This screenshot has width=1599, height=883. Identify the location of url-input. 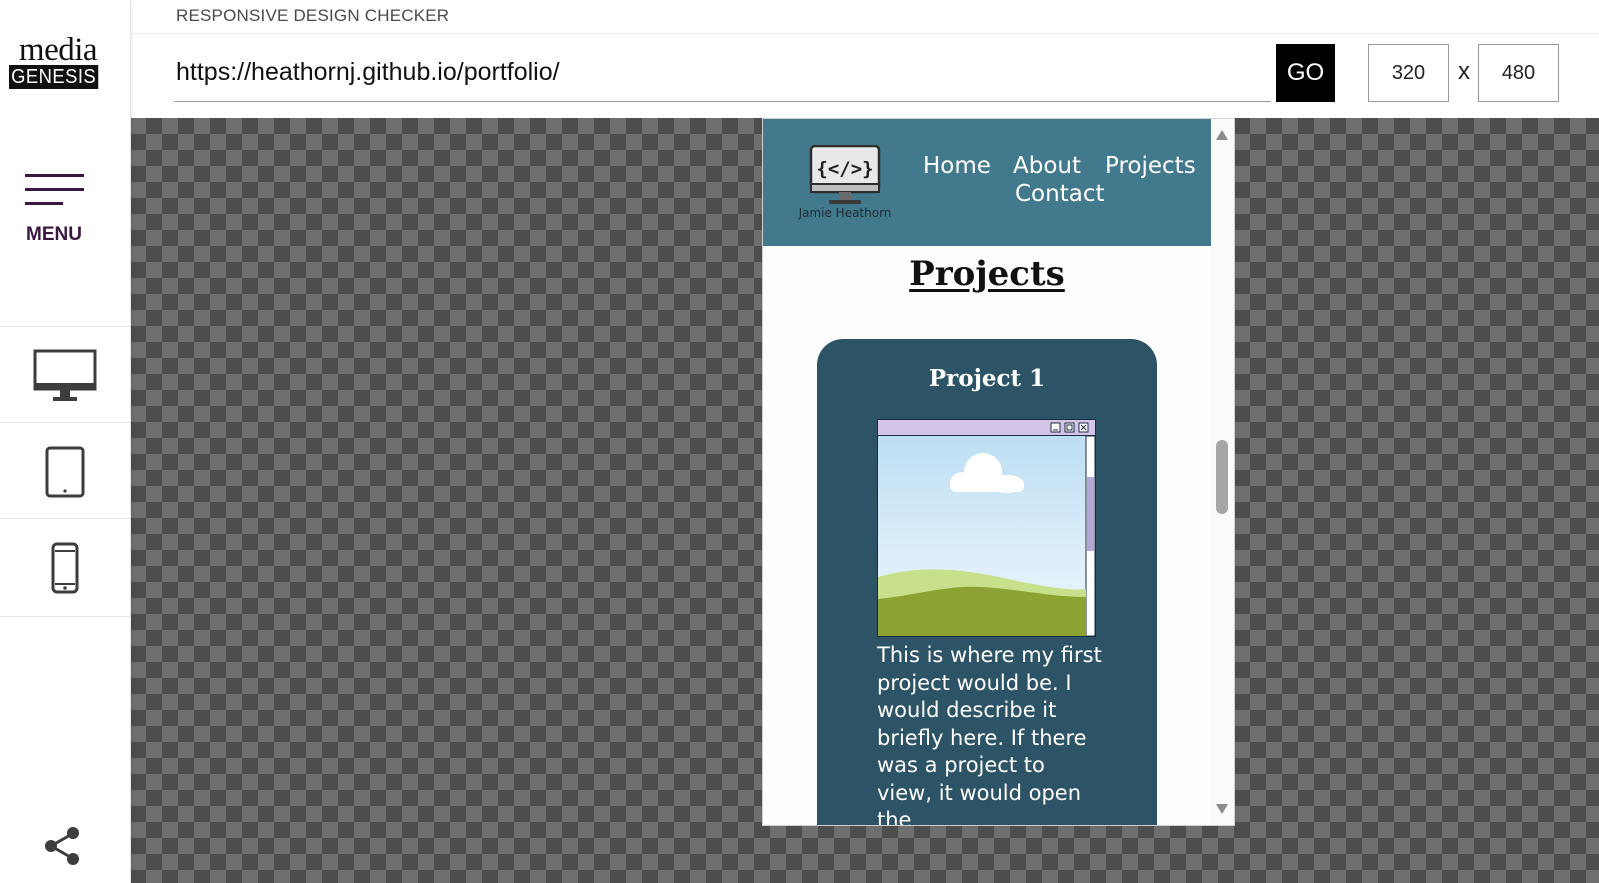
(722, 73).